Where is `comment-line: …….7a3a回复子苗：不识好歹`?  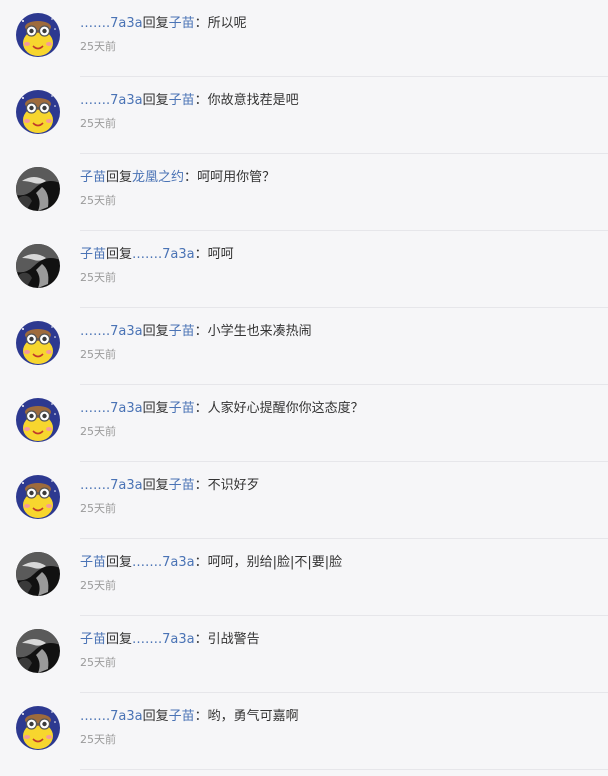 comment-line: …….7a3a回复子苗：不识好歹 is located at coordinates (170, 486).